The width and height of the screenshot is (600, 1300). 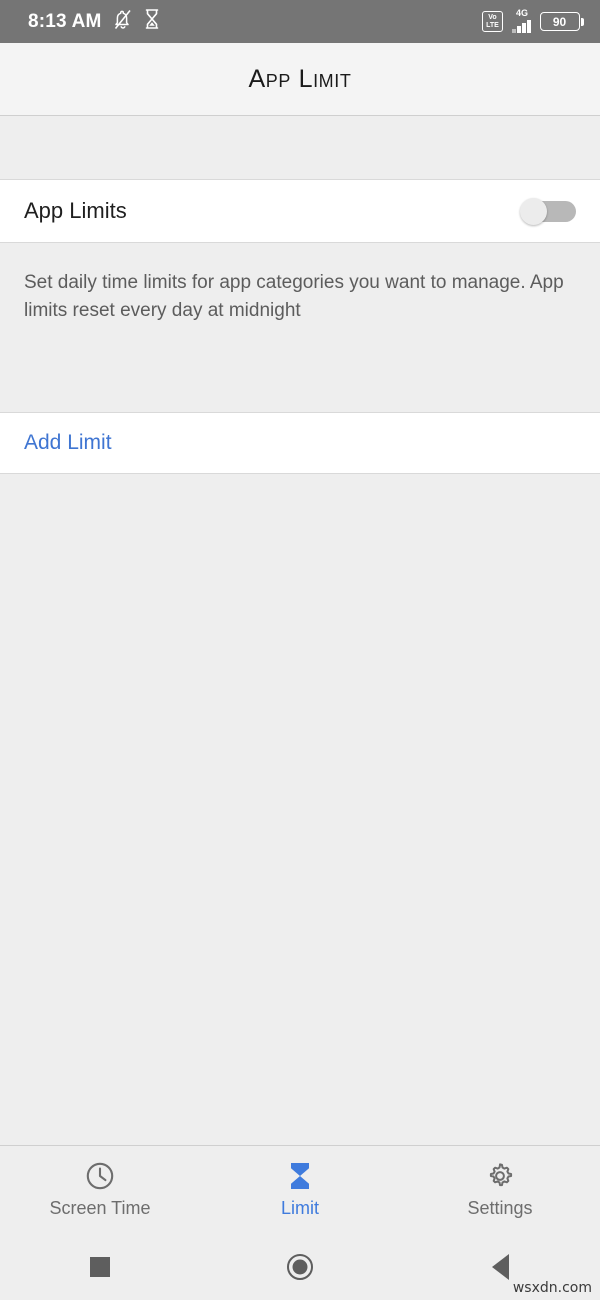 I want to click on android-nav-bar: wsxdn.com, so click(x=300, y=1267).